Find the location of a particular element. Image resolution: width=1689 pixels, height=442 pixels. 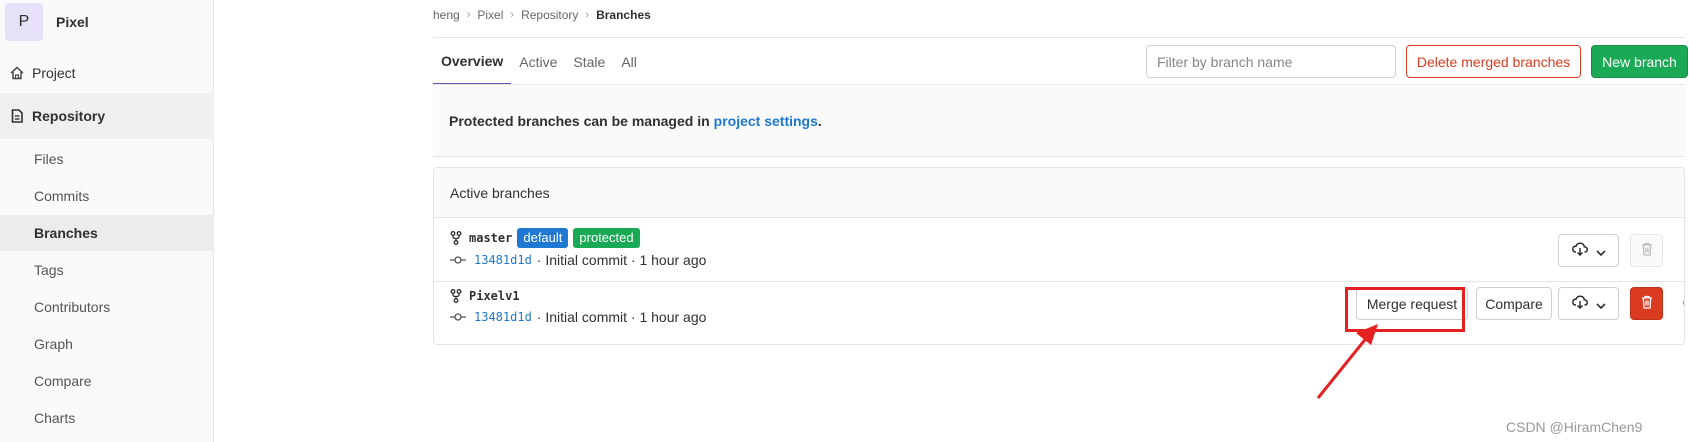

delete-branch-button-disabled is located at coordinates (1646, 250).